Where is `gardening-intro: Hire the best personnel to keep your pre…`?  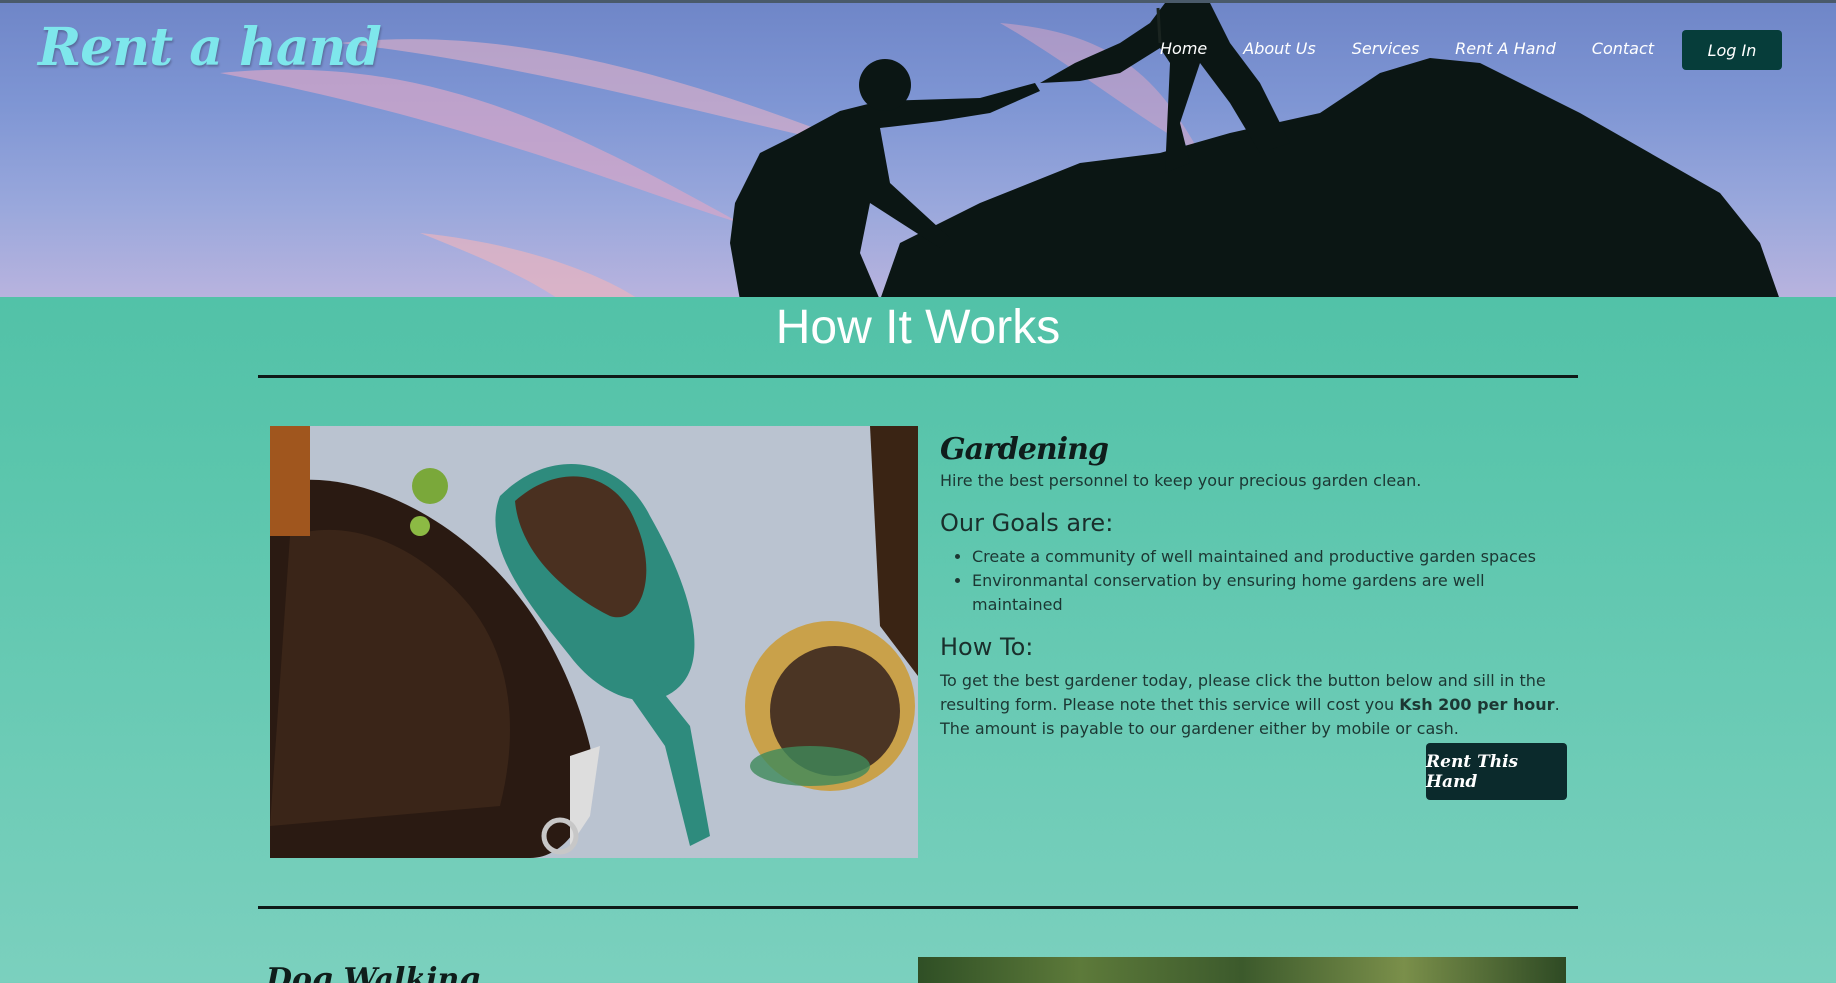
gardening-intro: Hire the best personnel to keep your pre… is located at coordinates (1181, 480).